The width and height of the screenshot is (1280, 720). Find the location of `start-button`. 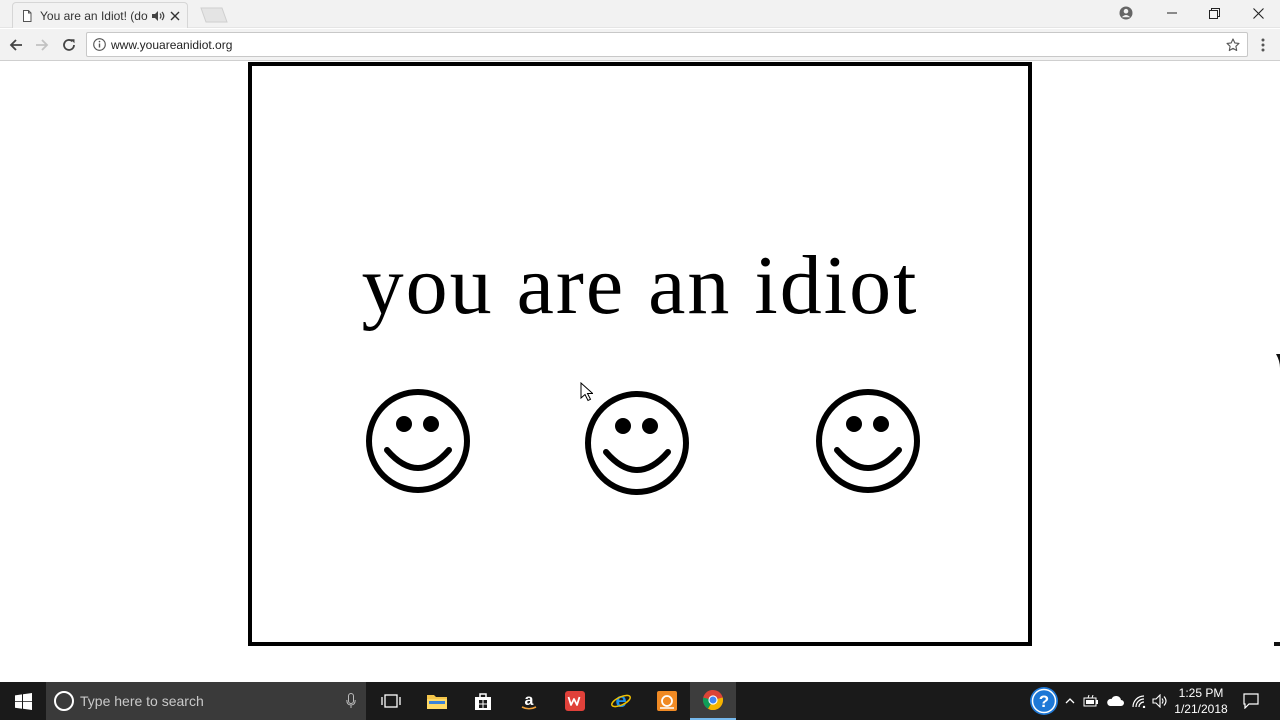

start-button is located at coordinates (23, 701).